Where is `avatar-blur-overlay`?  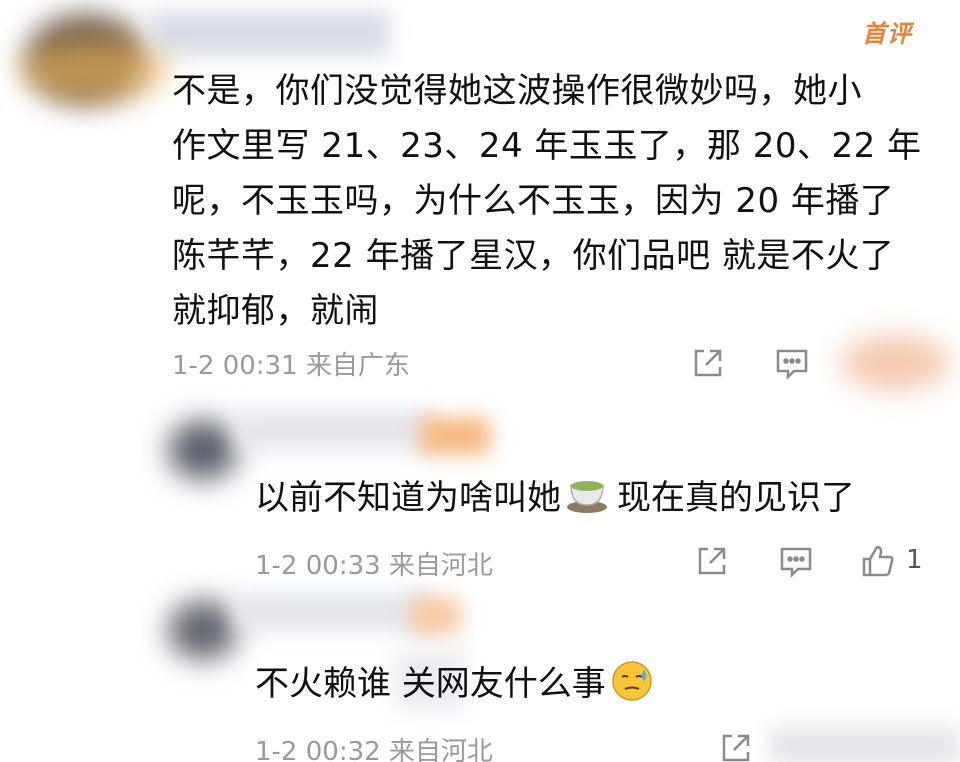 avatar-blur-overlay is located at coordinates (95, 70).